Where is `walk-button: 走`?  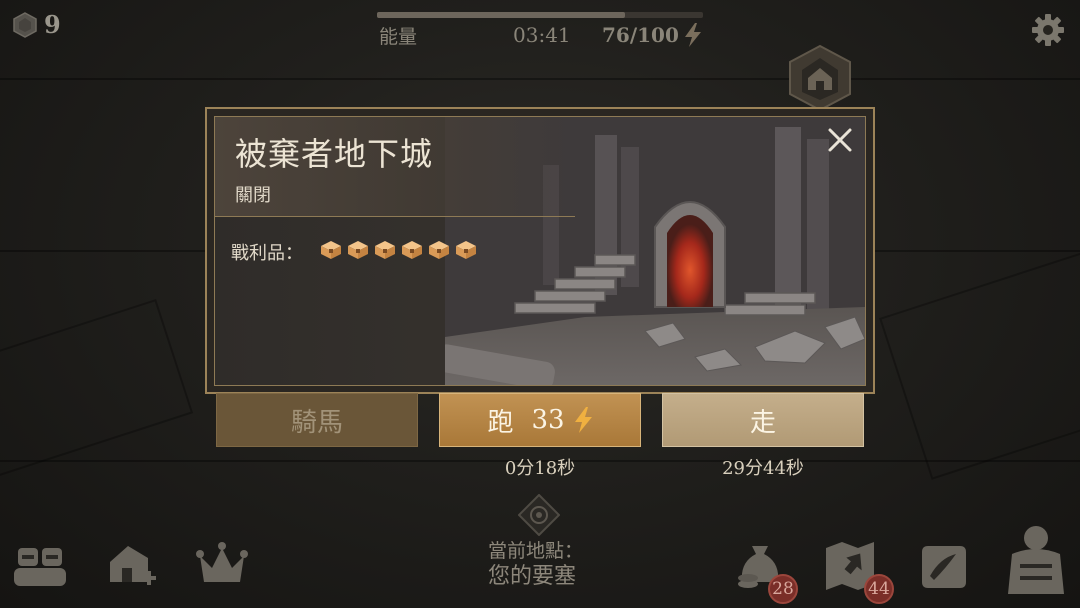 walk-button: 走 is located at coordinates (763, 420).